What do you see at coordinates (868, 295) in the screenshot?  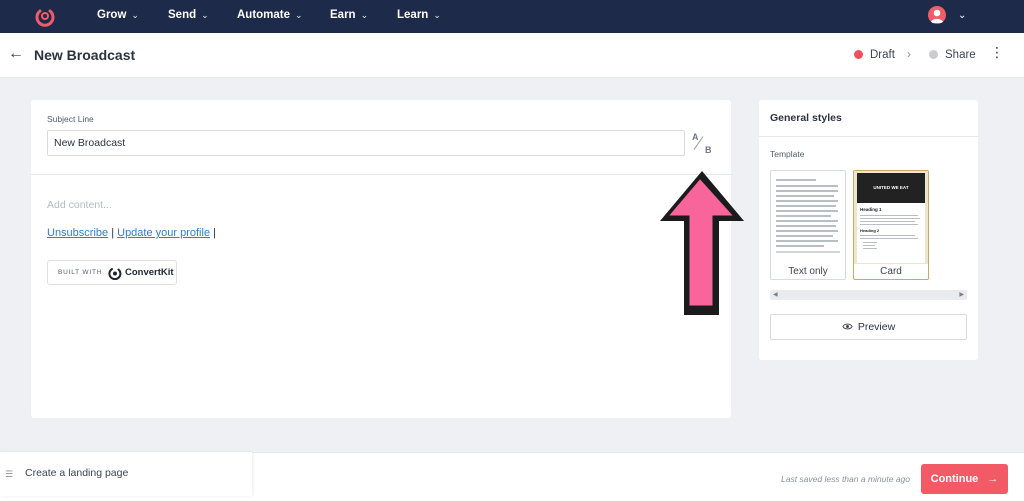 I see `template-scrollbar: ◀ ▶` at bounding box center [868, 295].